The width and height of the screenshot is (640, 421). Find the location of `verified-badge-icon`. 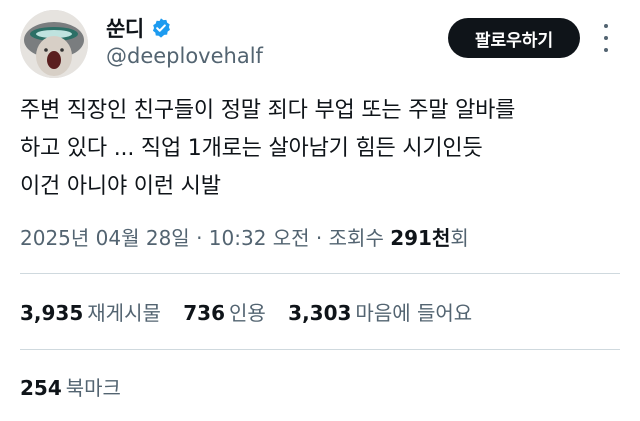

verified-badge-icon is located at coordinates (161, 28).